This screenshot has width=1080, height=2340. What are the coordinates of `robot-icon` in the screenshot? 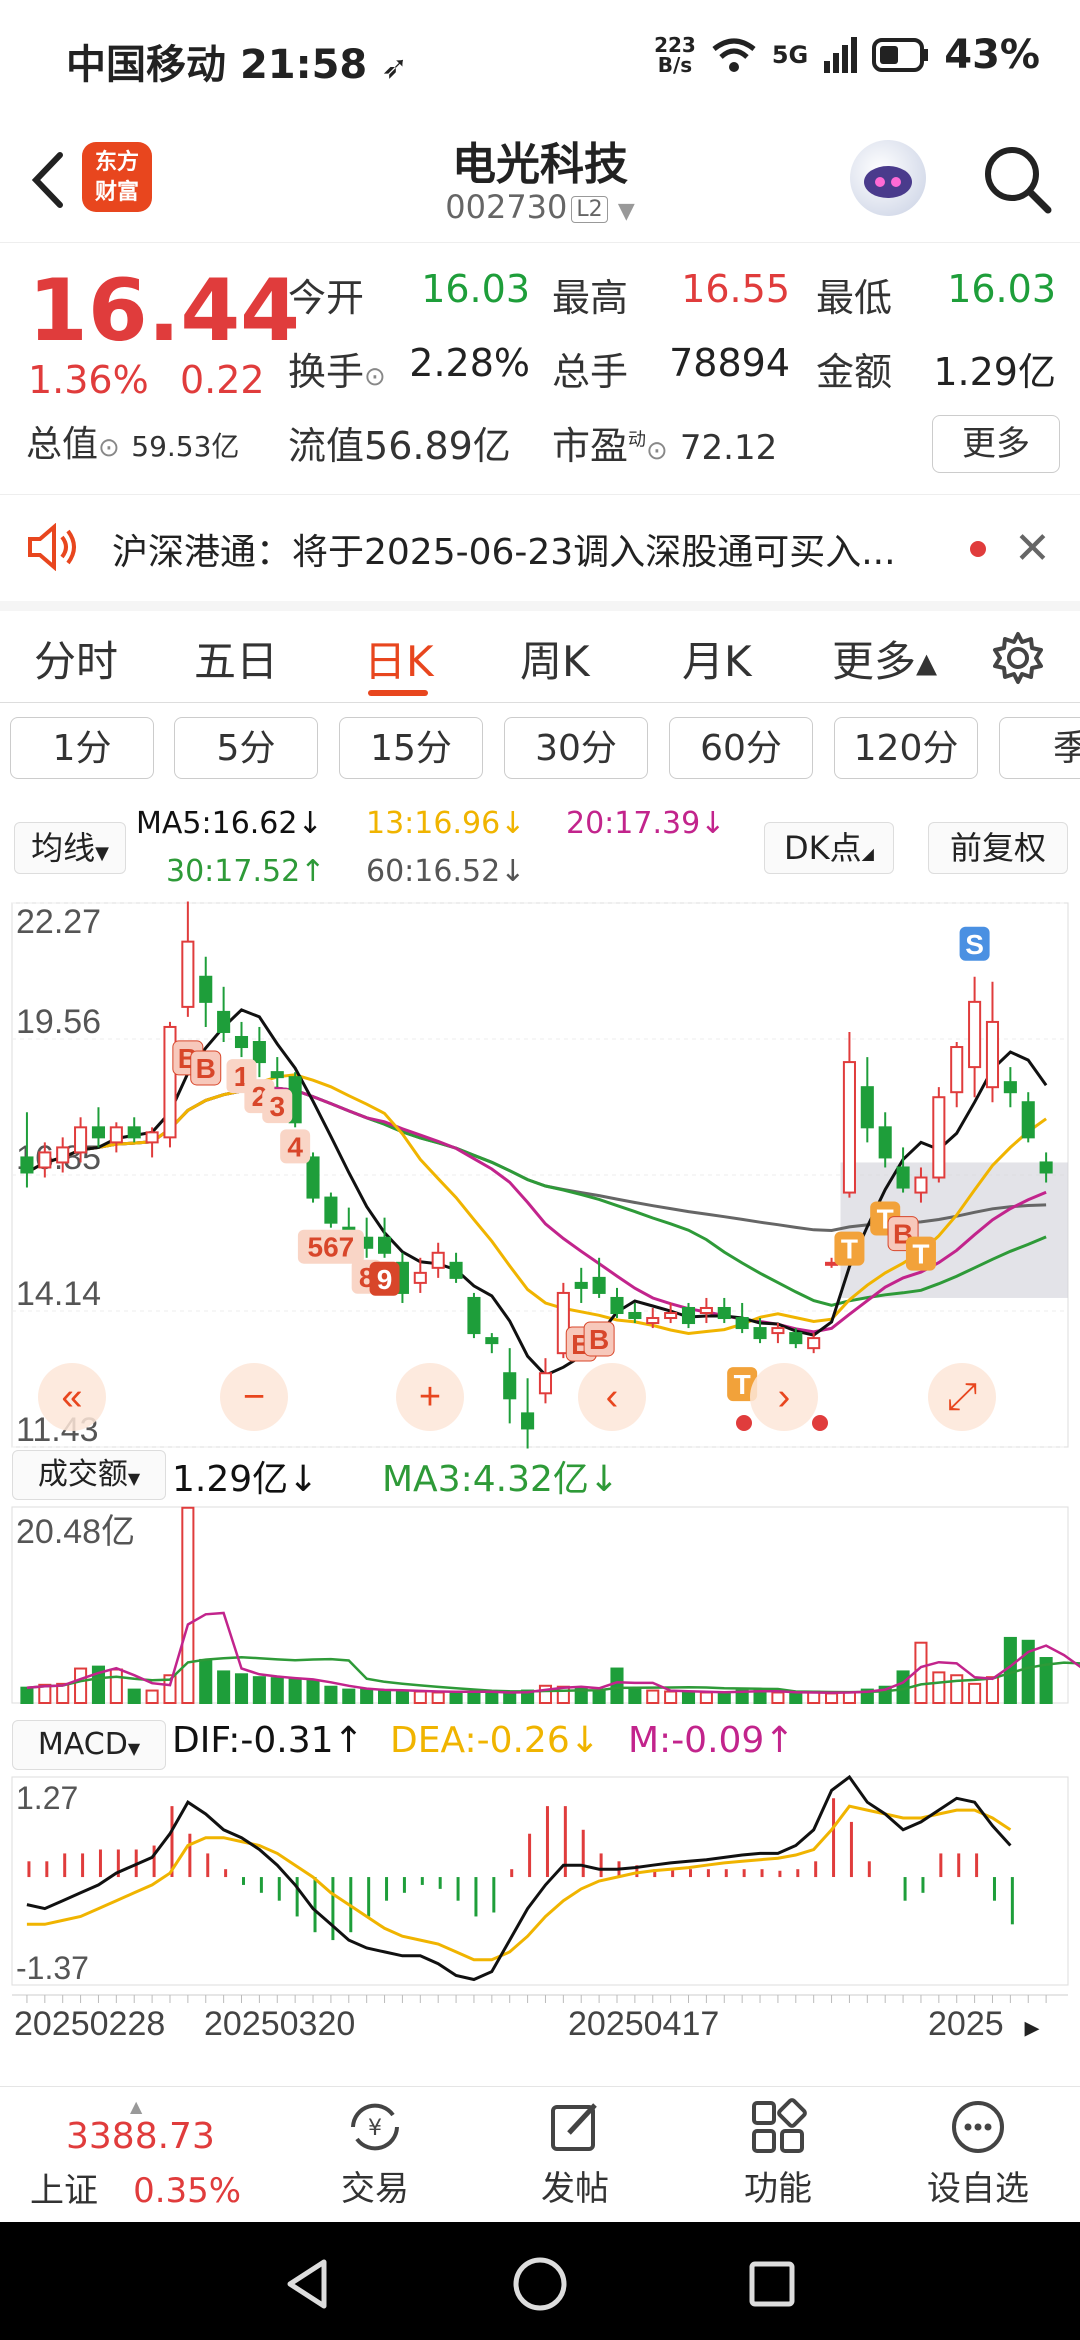 It's located at (888, 182).